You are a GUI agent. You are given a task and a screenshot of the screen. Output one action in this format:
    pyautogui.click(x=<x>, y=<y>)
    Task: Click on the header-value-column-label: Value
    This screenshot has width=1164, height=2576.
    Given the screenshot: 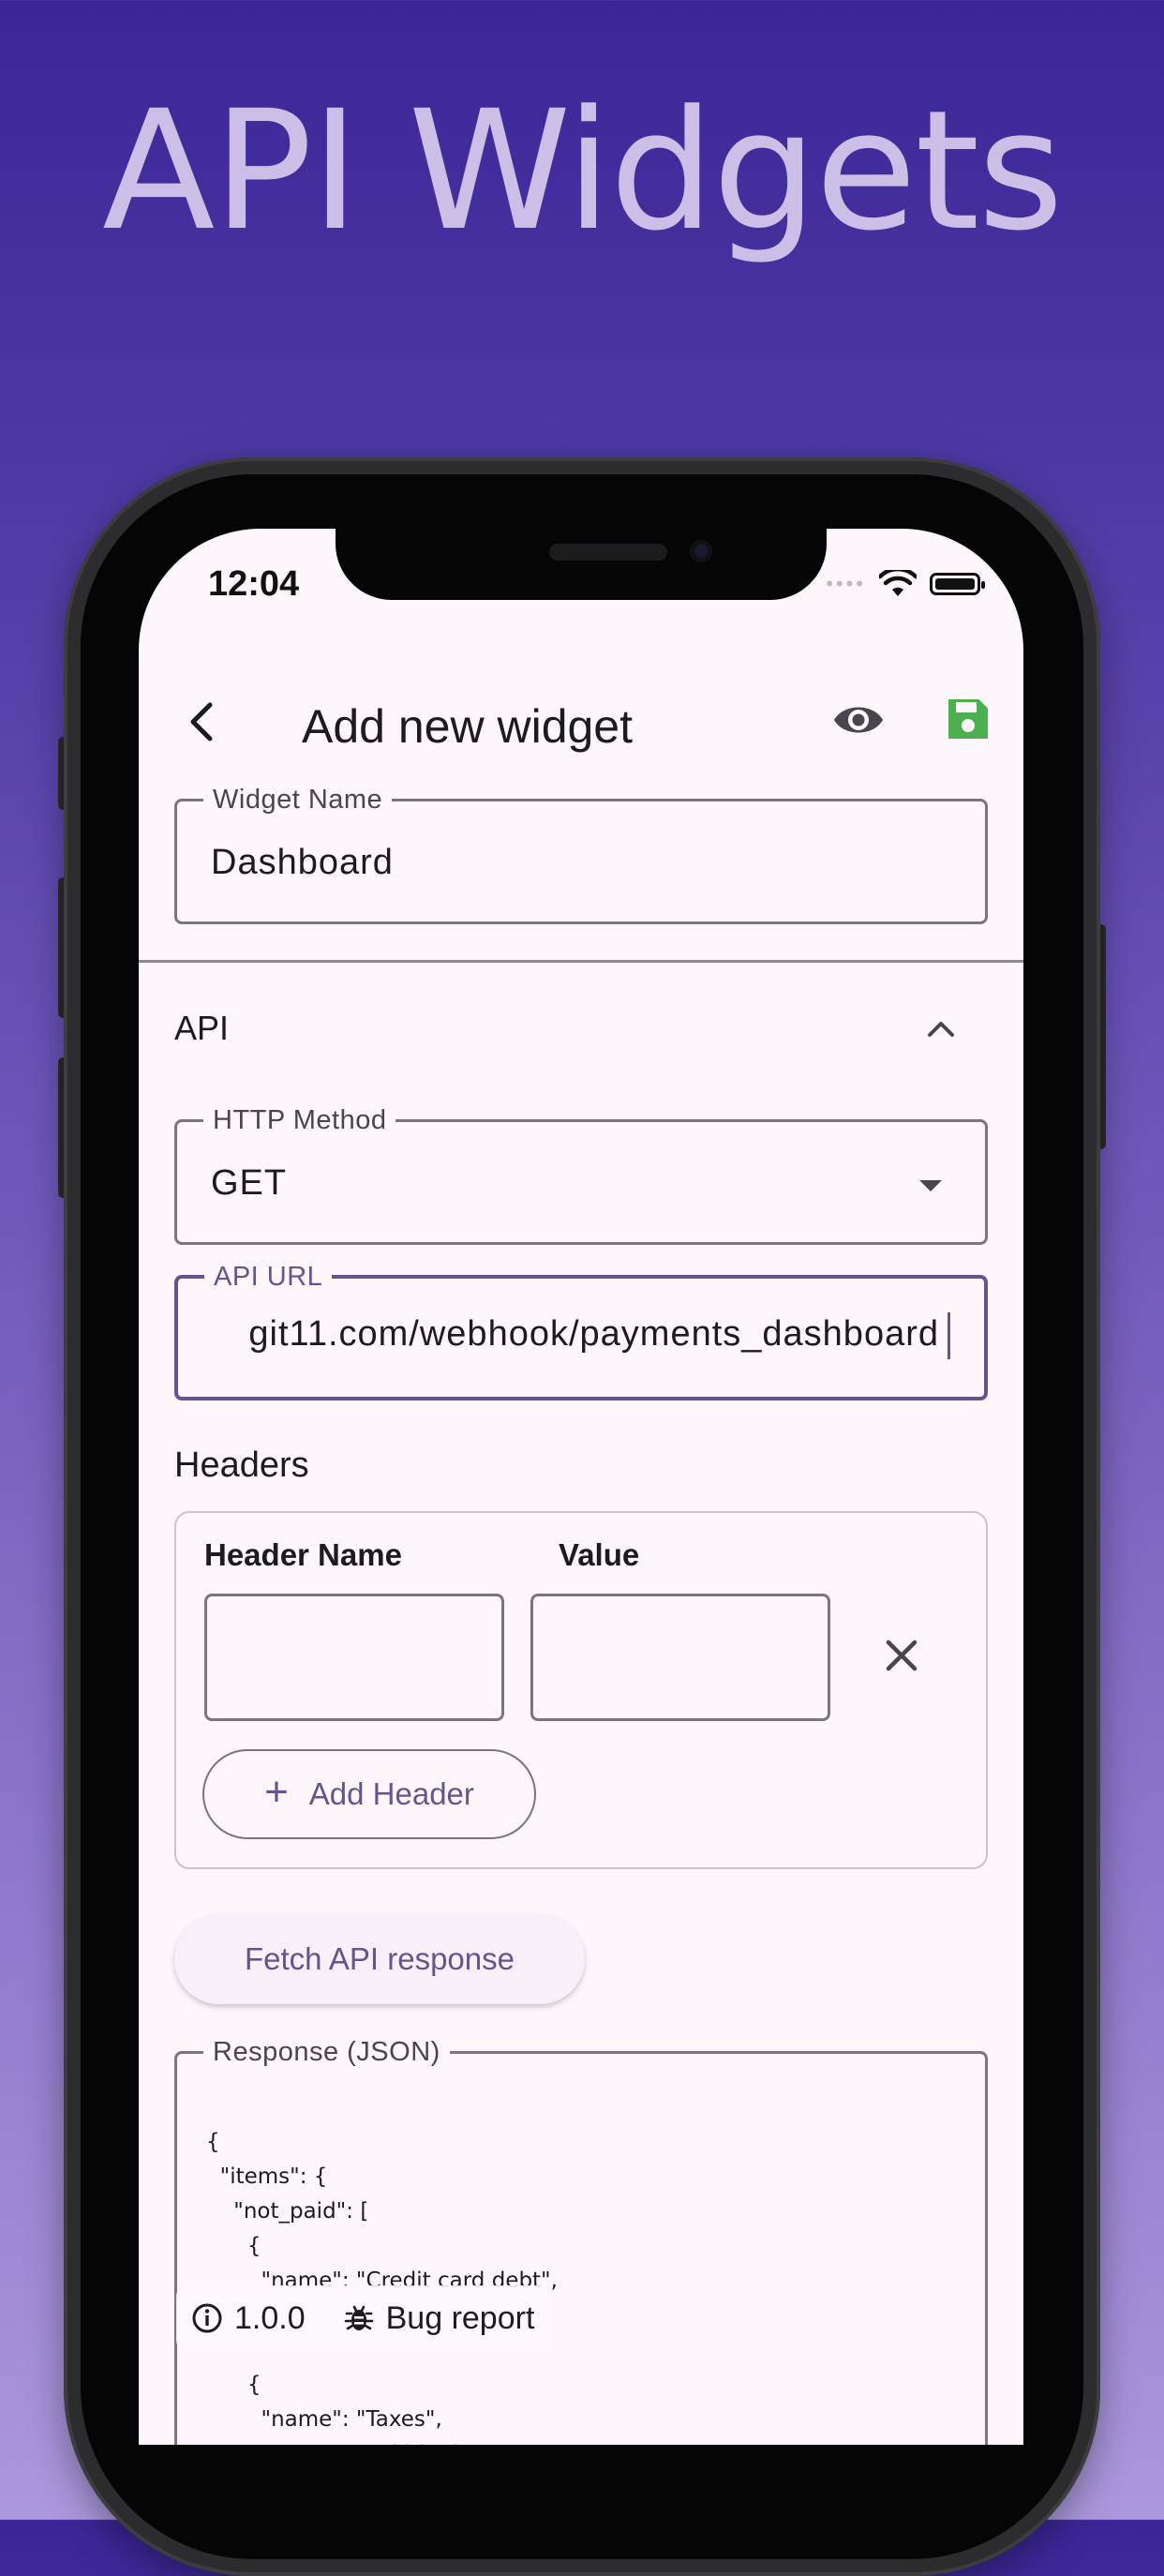 What is the action you would take?
    pyautogui.click(x=600, y=1555)
    